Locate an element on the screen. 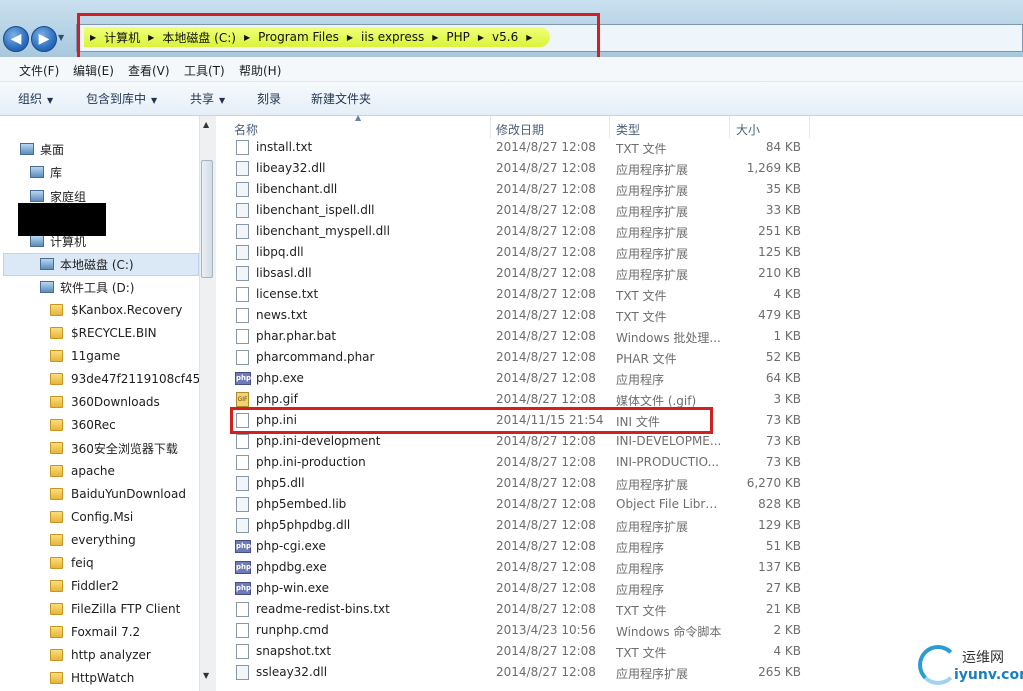  column-header-type: 类型 is located at coordinates (628, 129).